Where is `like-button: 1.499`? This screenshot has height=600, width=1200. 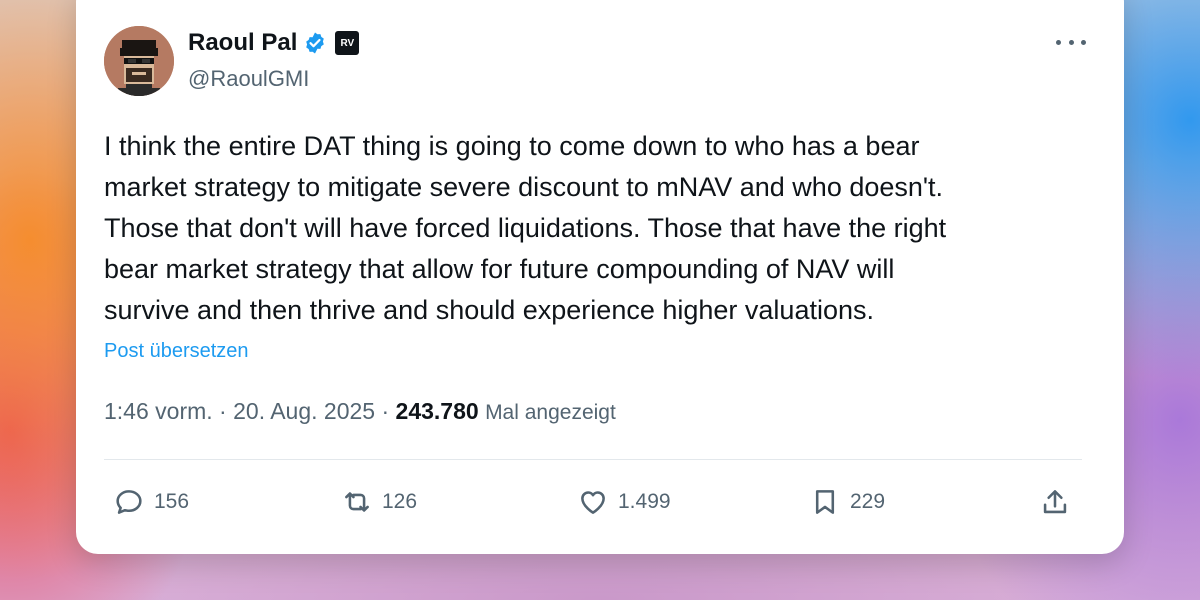 like-button: 1.499 is located at coordinates (623, 502).